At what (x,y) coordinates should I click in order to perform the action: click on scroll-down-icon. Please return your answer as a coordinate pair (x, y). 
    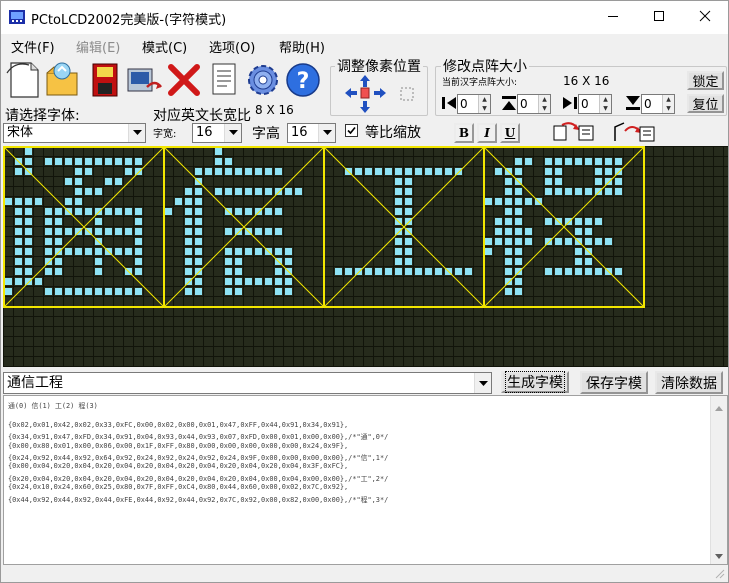
    Looking at the image, I should click on (719, 555).